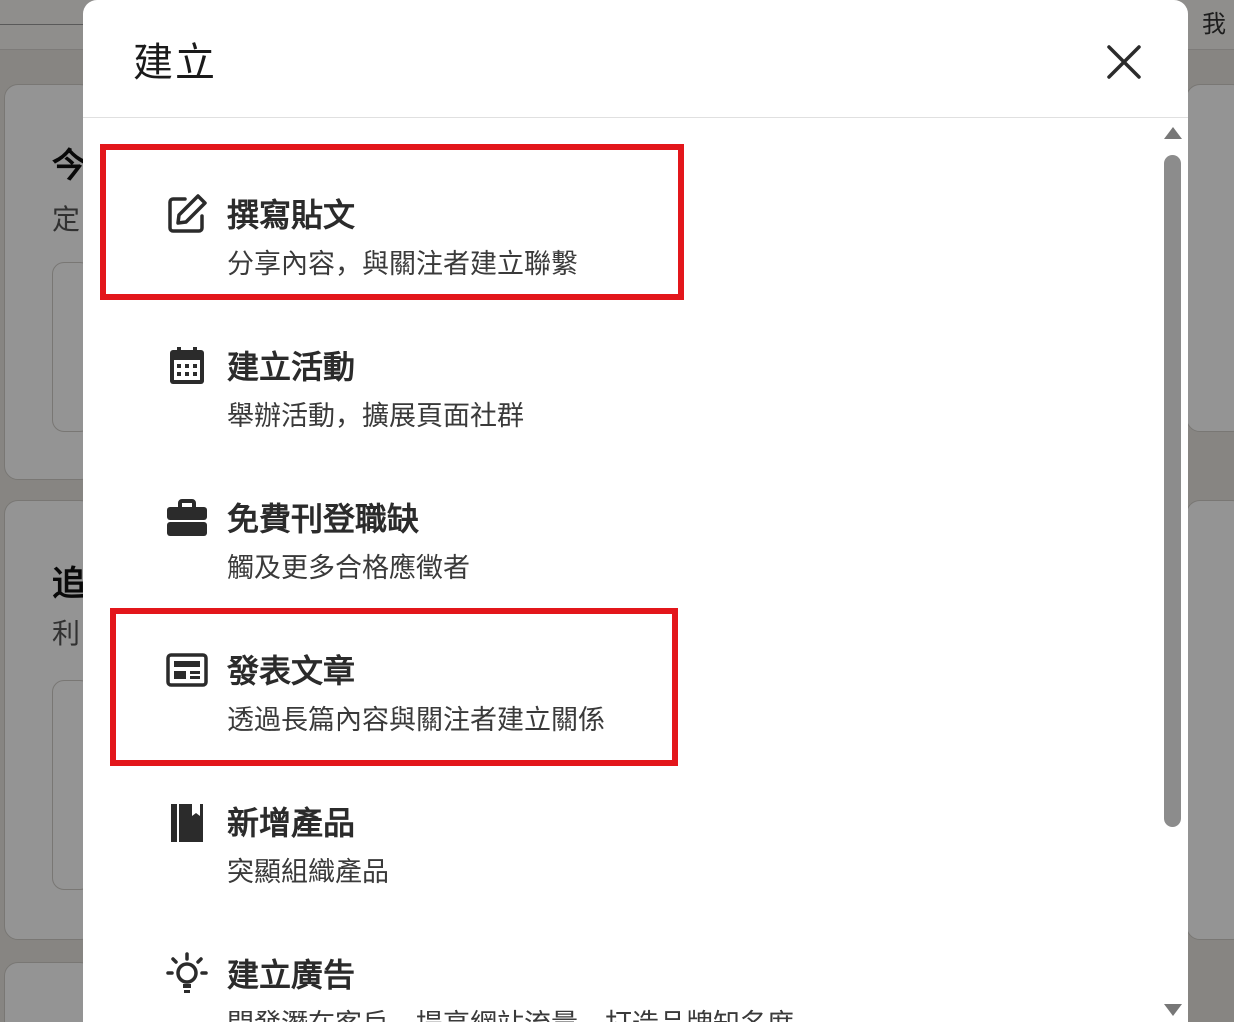 The height and width of the screenshot is (1022, 1234). I want to click on option-title: 免費刊登職缺, so click(323, 519).